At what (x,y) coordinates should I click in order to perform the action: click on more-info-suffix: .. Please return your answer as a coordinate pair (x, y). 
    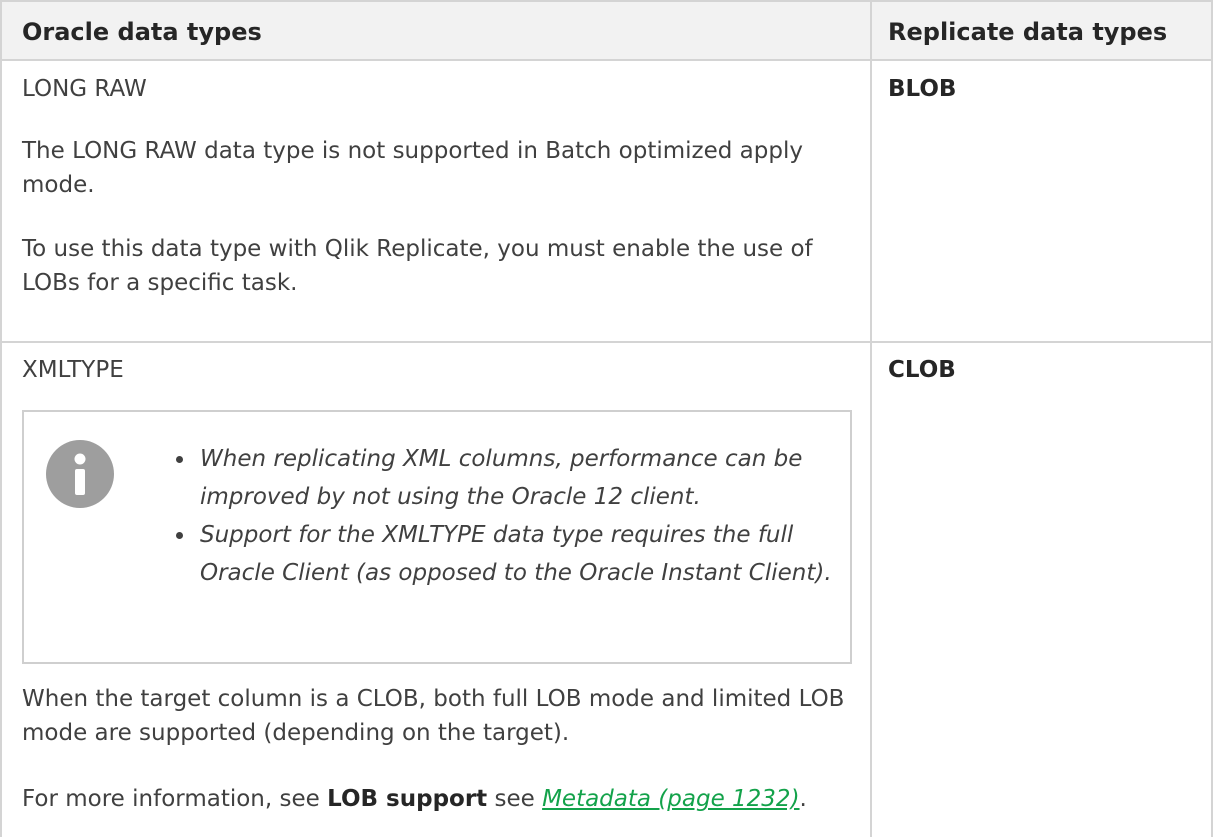
    Looking at the image, I should click on (803, 799).